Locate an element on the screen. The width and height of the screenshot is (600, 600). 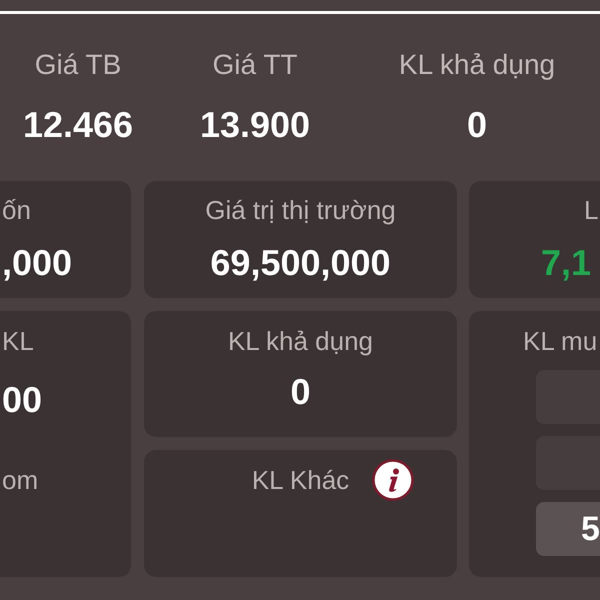
info-icon is located at coordinates (393, 480).